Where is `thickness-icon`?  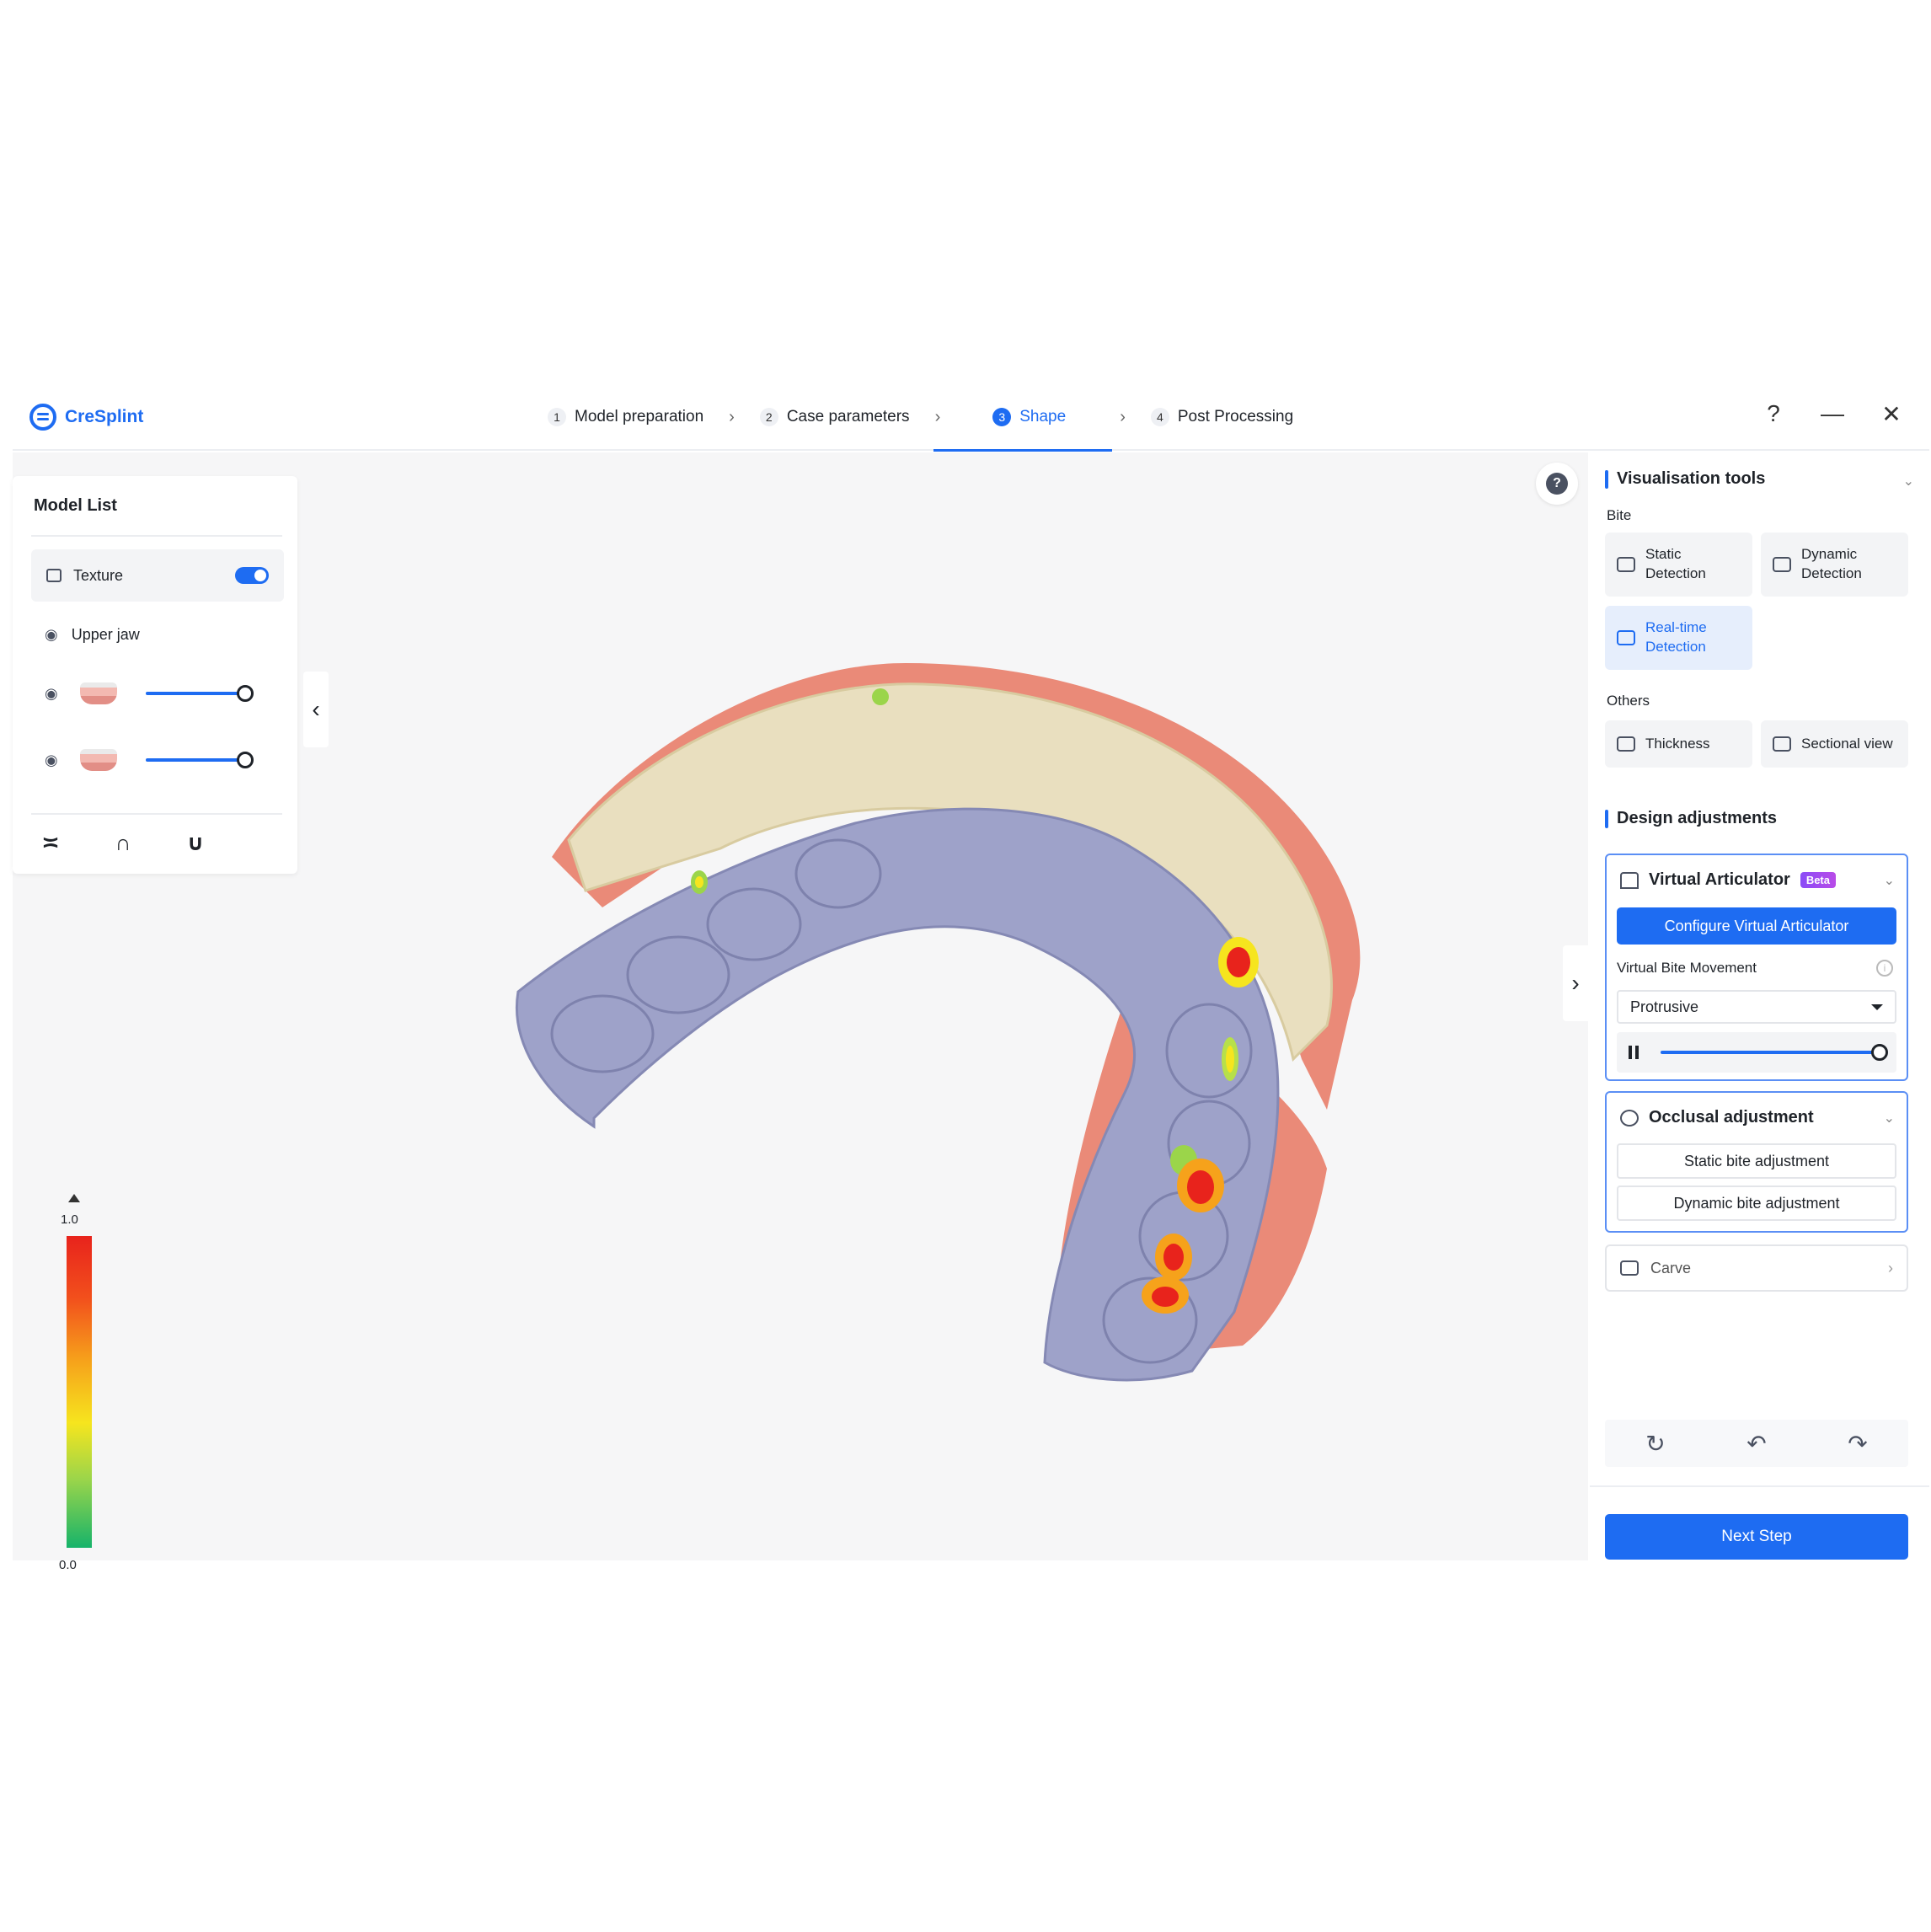 thickness-icon is located at coordinates (1626, 744).